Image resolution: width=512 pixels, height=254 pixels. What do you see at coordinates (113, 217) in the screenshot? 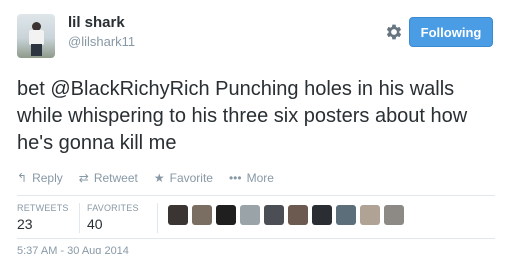
I see `favorites-stat: FAVORITES 40` at bounding box center [113, 217].